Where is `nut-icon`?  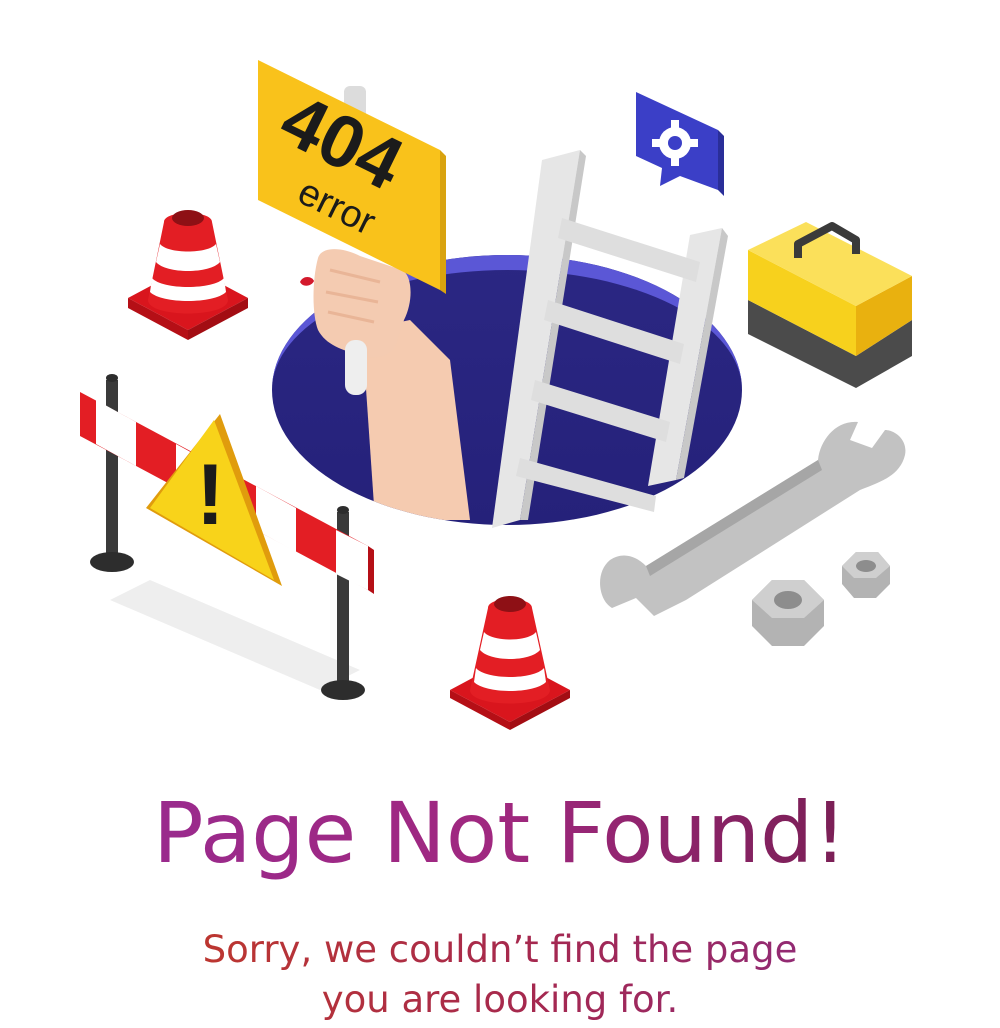
nut-icon is located at coordinates (821, 599).